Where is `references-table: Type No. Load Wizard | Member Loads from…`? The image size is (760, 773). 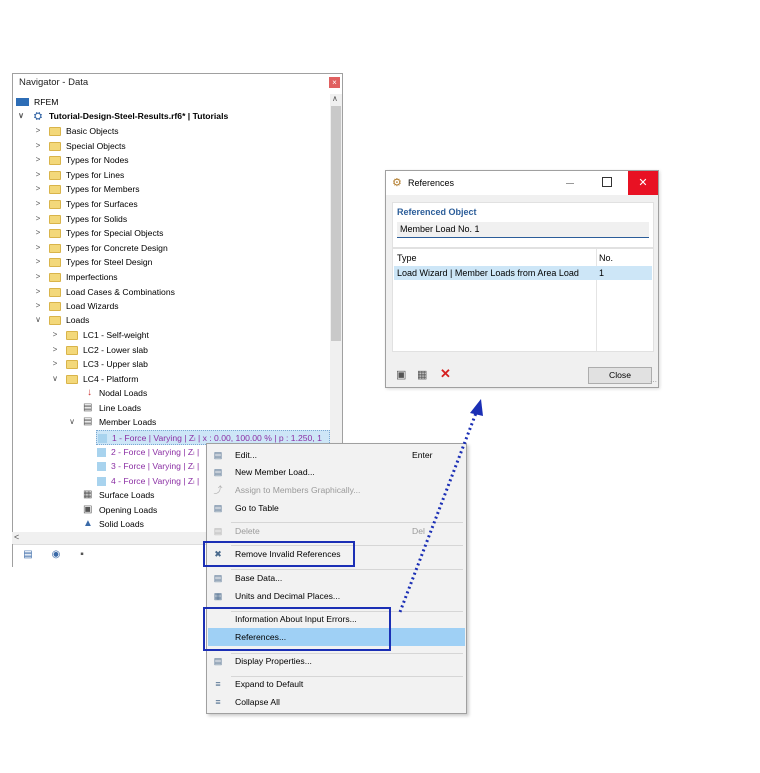
references-table: Type No. Load Wizard | Member Loads from… is located at coordinates (523, 300).